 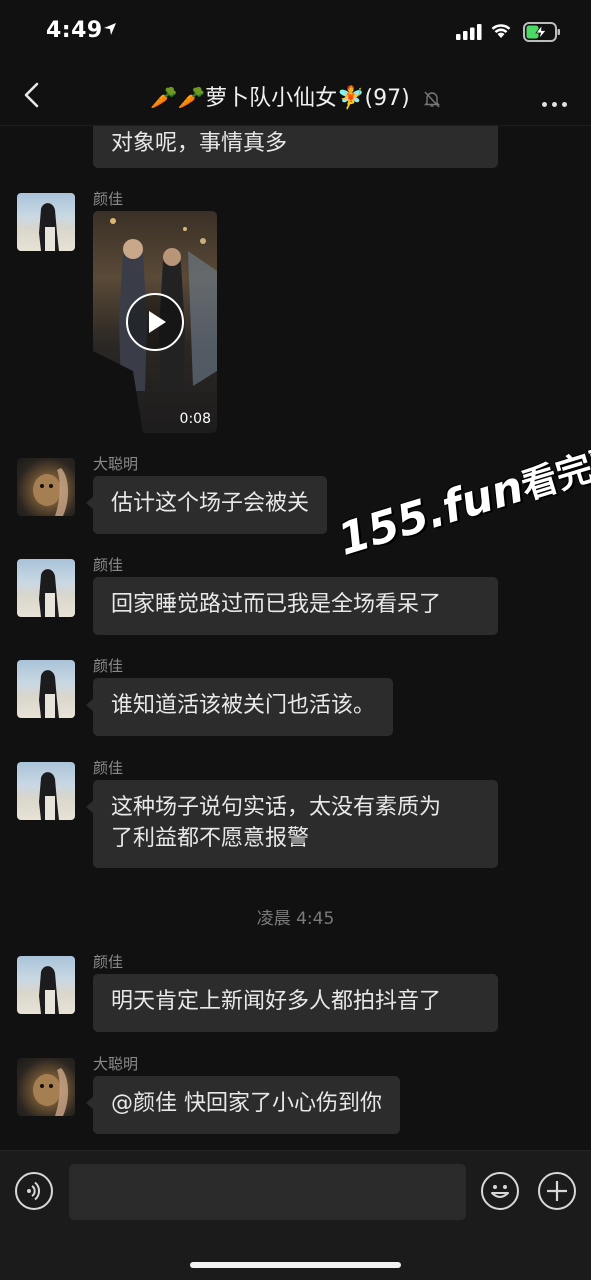 What do you see at coordinates (295, 919) in the screenshot?
I see `time-divider: 凌晨 4:45` at bounding box center [295, 919].